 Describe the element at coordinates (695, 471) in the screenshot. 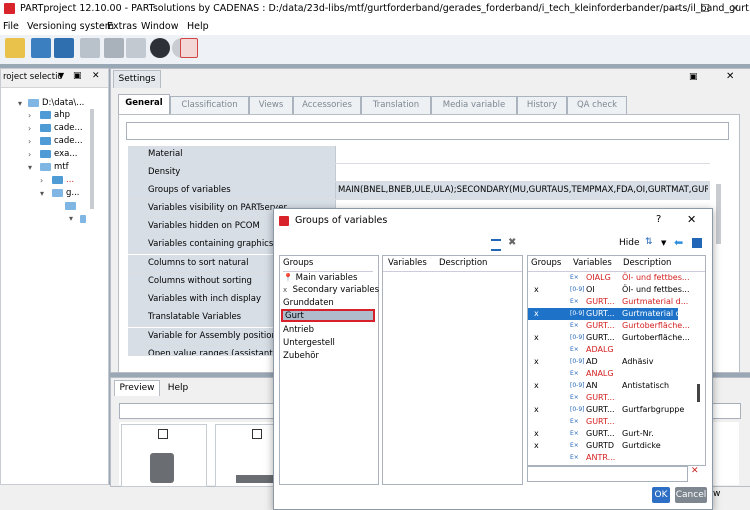

I see `clear-filter-icon: ✕` at that location.